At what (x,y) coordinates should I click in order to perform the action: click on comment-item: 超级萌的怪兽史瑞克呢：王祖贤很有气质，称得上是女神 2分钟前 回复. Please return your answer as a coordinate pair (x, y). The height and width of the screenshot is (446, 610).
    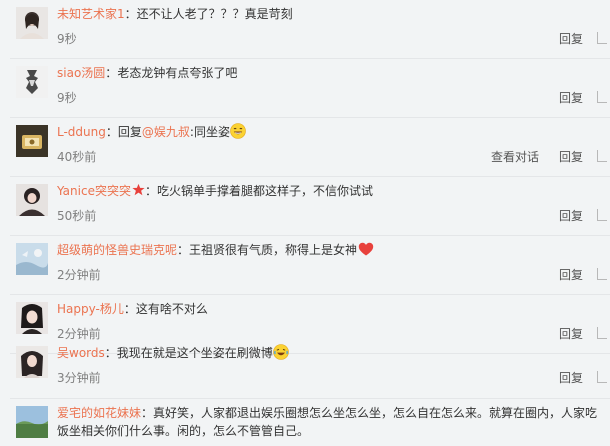
    Looking at the image, I should click on (305, 265).